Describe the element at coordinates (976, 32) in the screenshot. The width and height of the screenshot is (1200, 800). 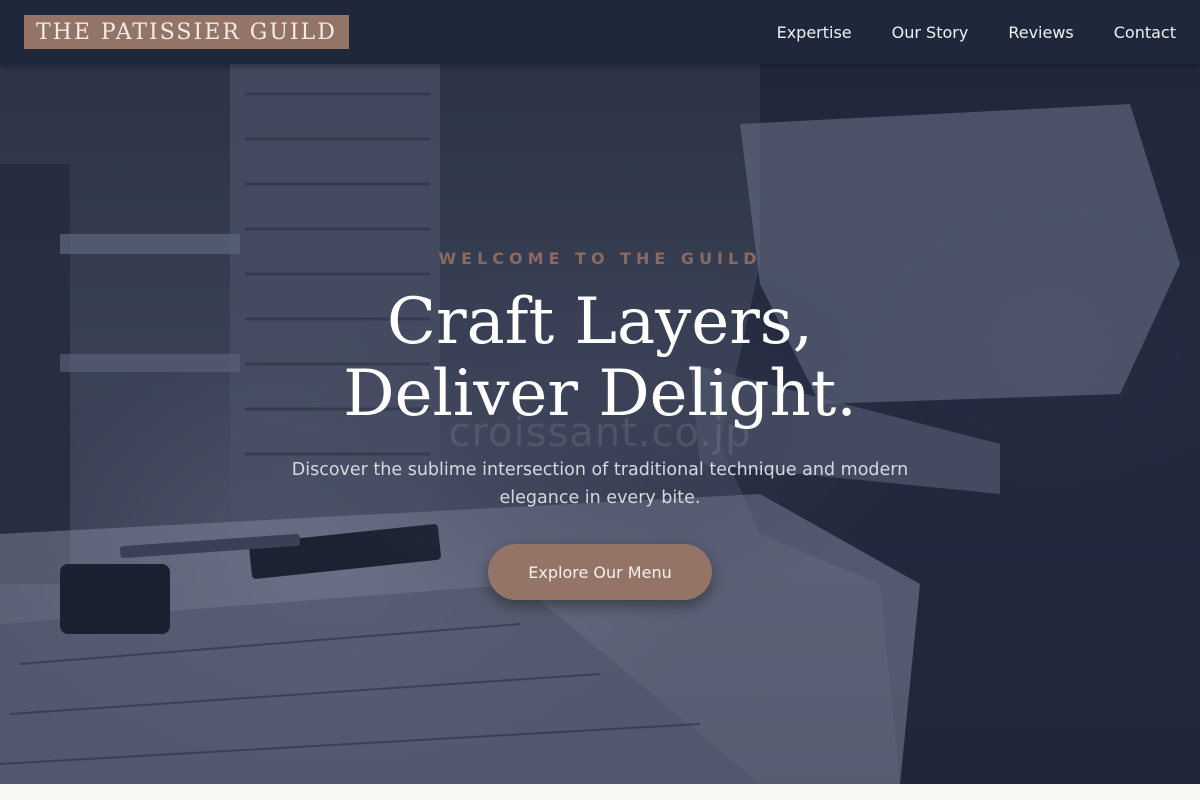
I see `main-nav: Expertise Our Story Reviews Contact` at that location.